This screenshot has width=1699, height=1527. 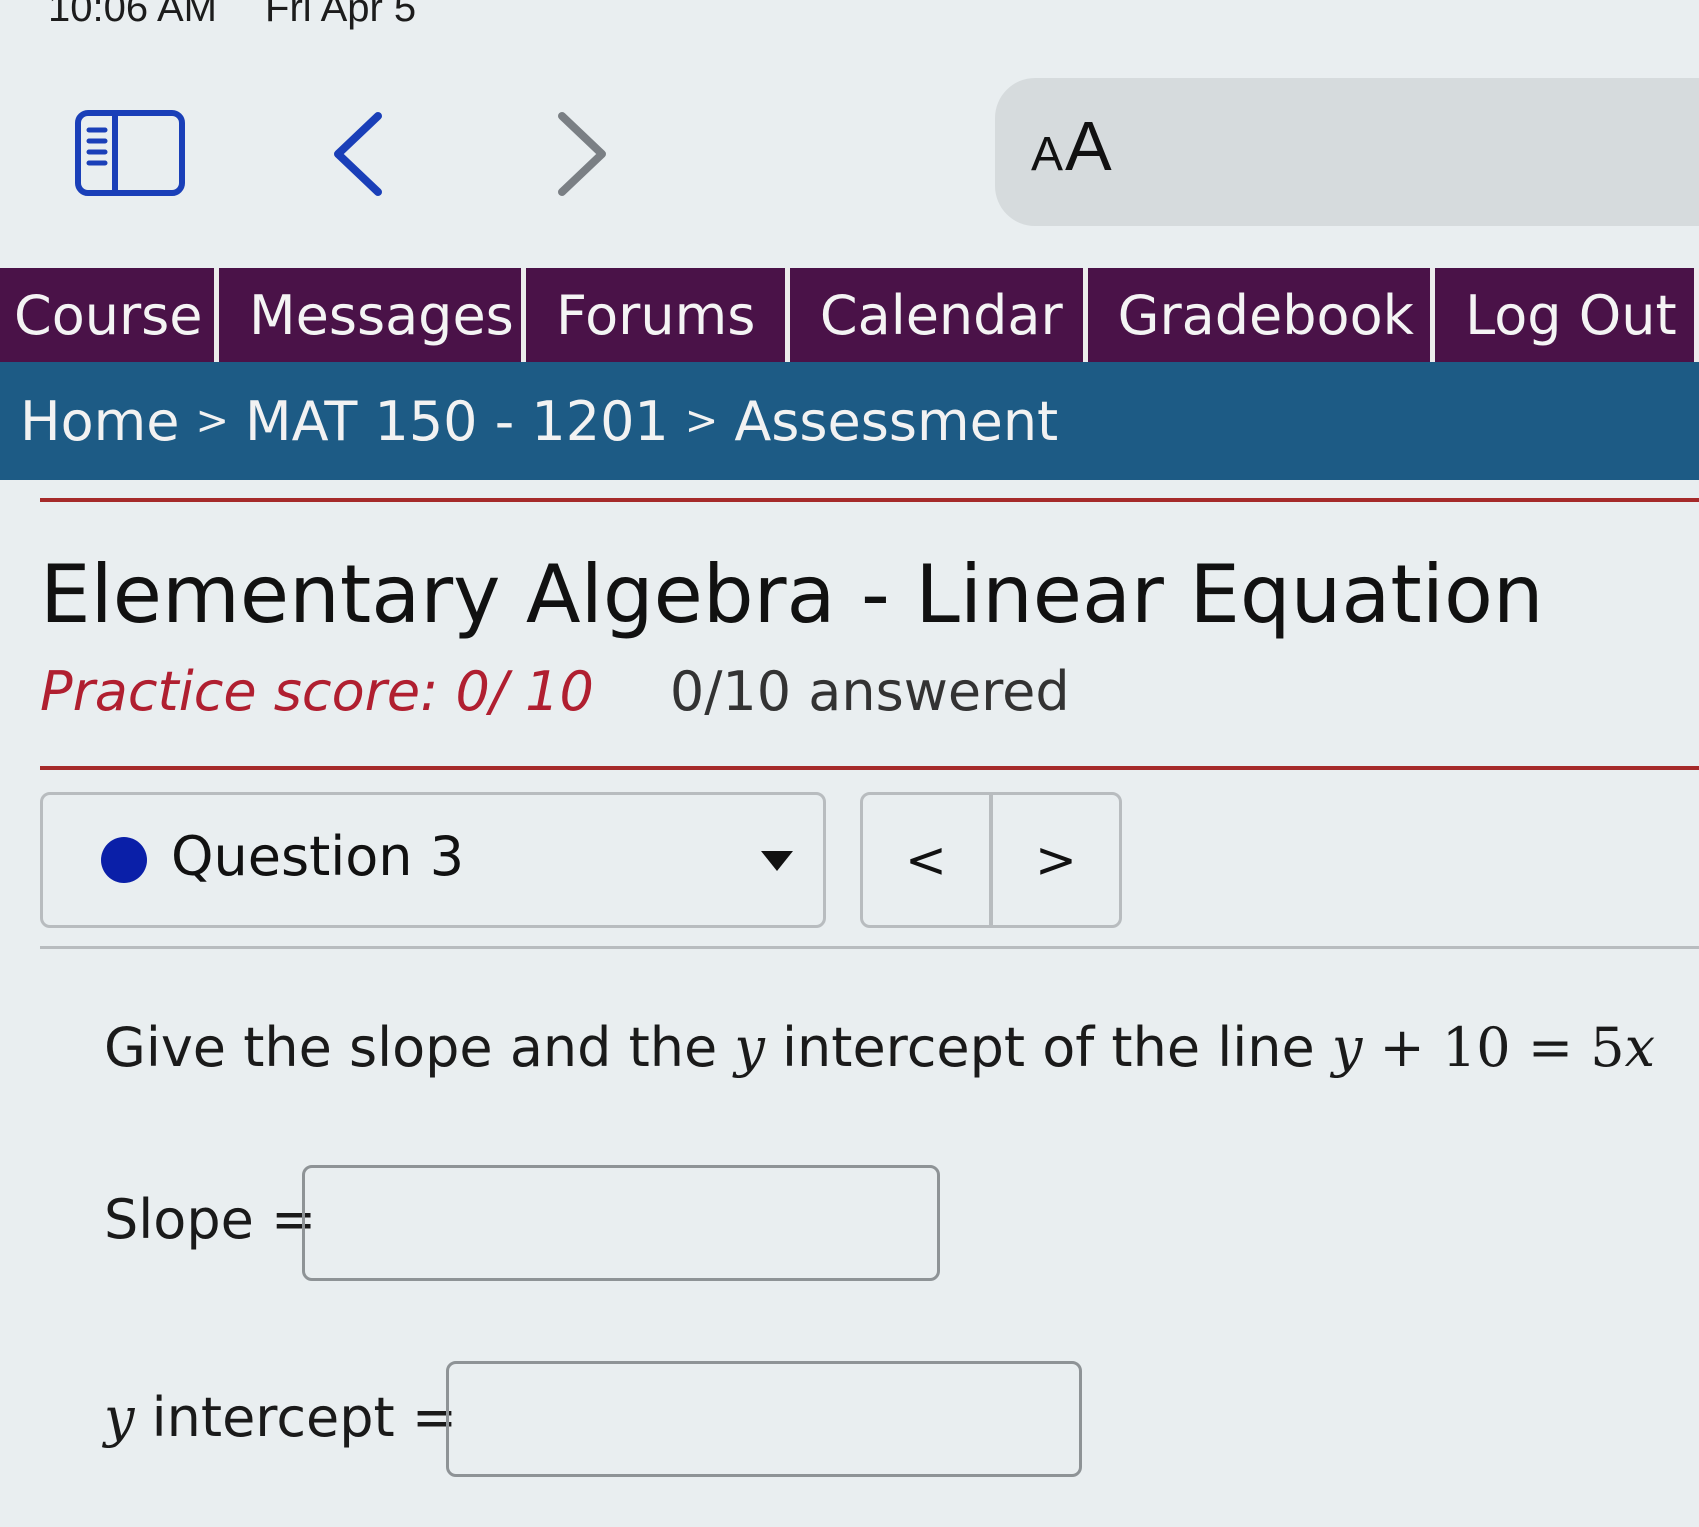 What do you see at coordinates (109, 315) in the screenshot?
I see `nav-course: Course` at bounding box center [109, 315].